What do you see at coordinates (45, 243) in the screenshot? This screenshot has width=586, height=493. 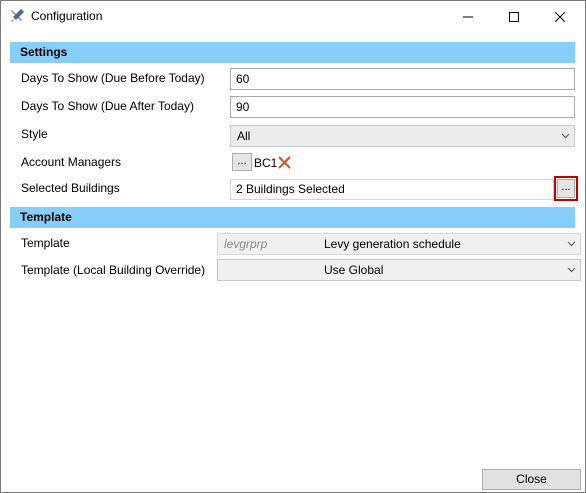 I see `template-label: Template` at bounding box center [45, 243].